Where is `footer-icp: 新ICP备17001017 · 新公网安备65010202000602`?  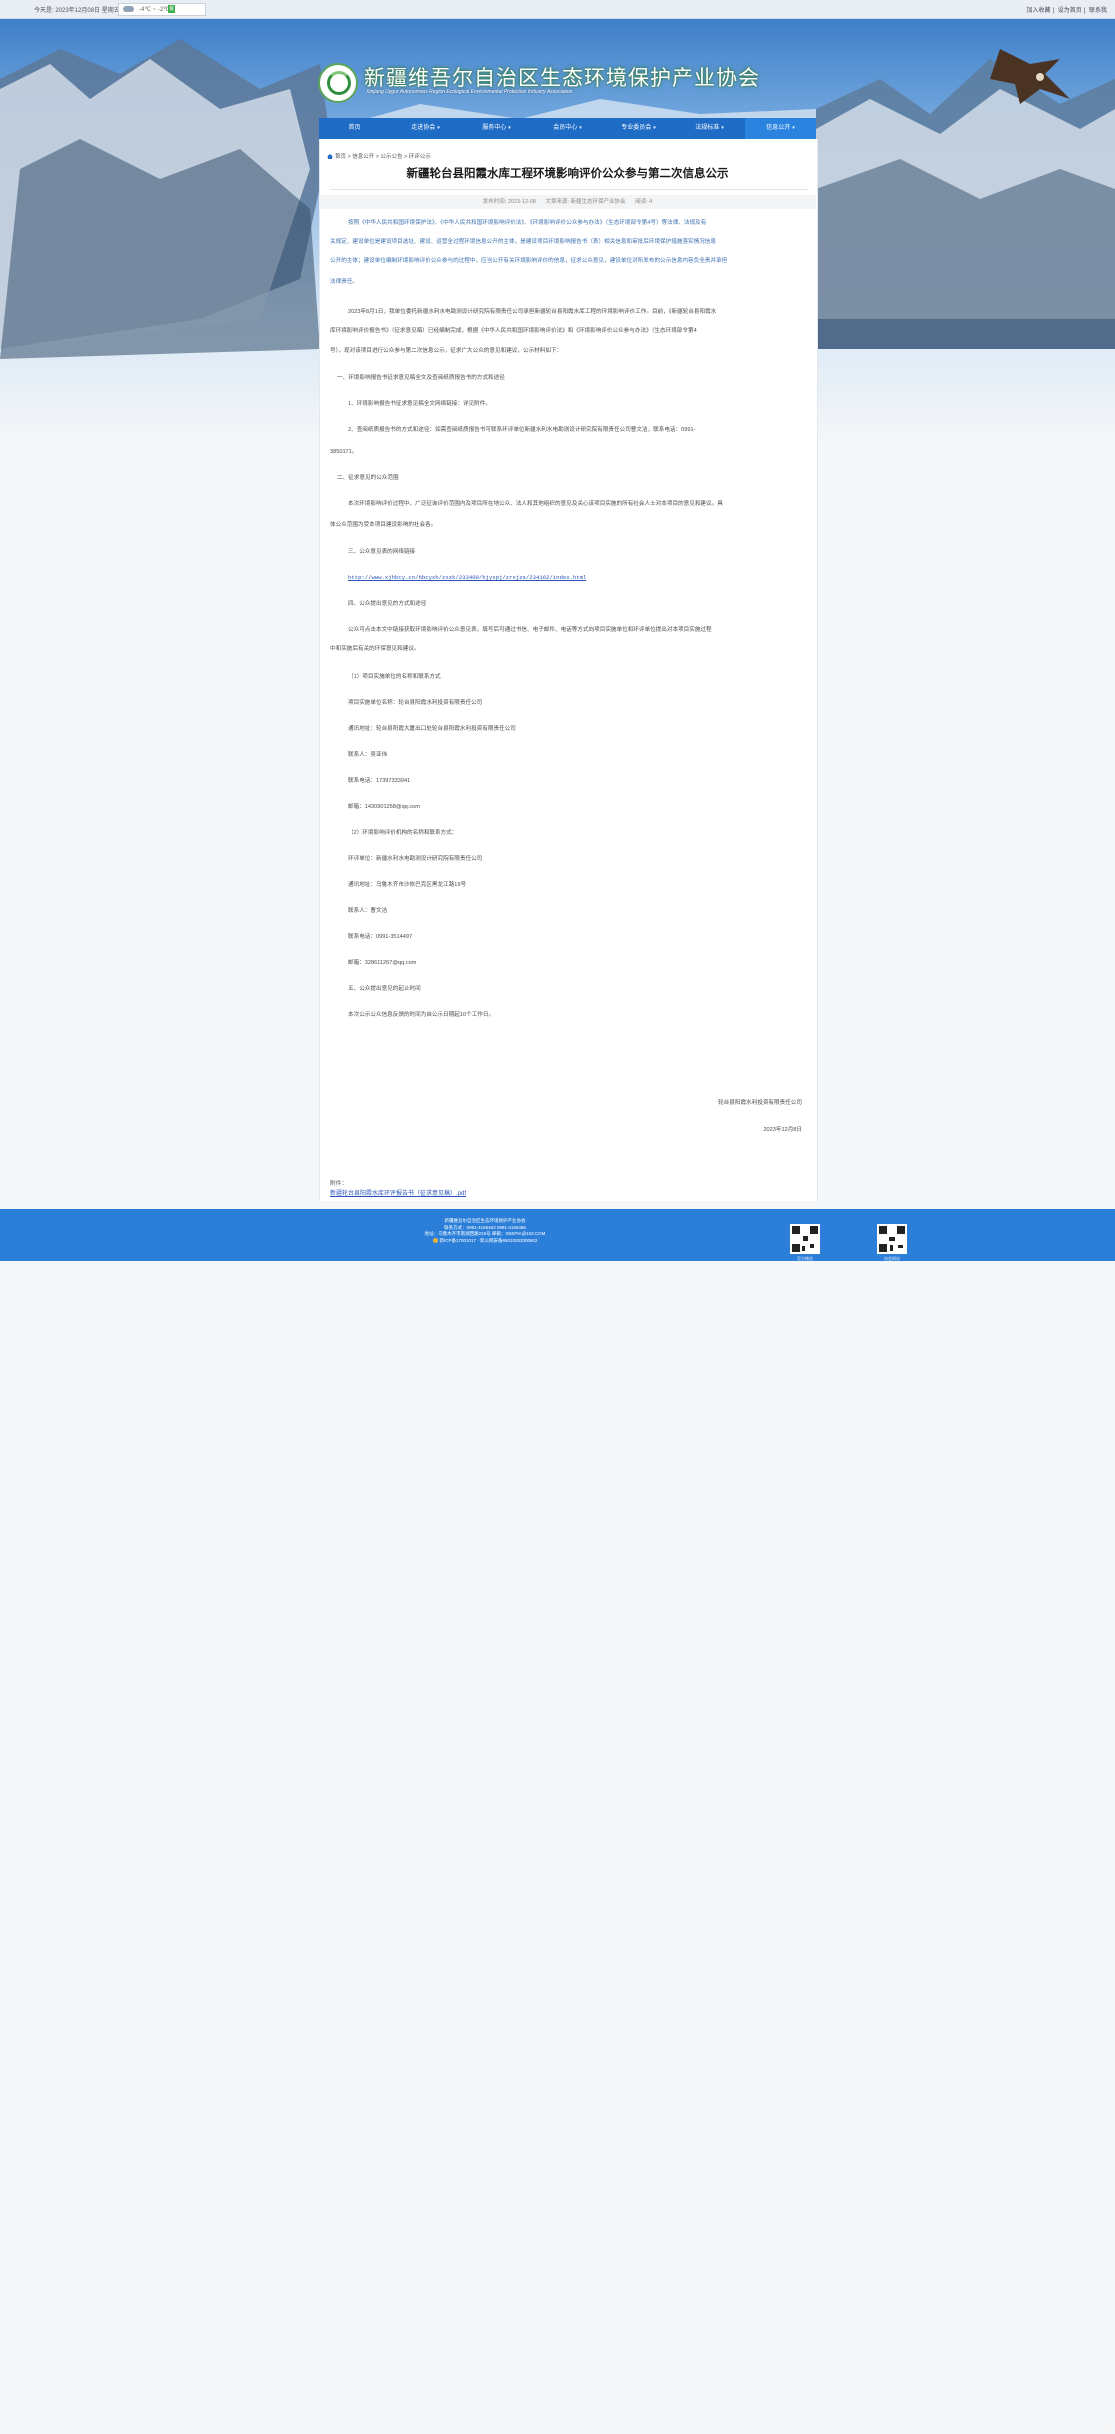 footer-icp: 新ICP备17001017 · 新公网安备65010202000602 is located at coordinates (488, 1240).